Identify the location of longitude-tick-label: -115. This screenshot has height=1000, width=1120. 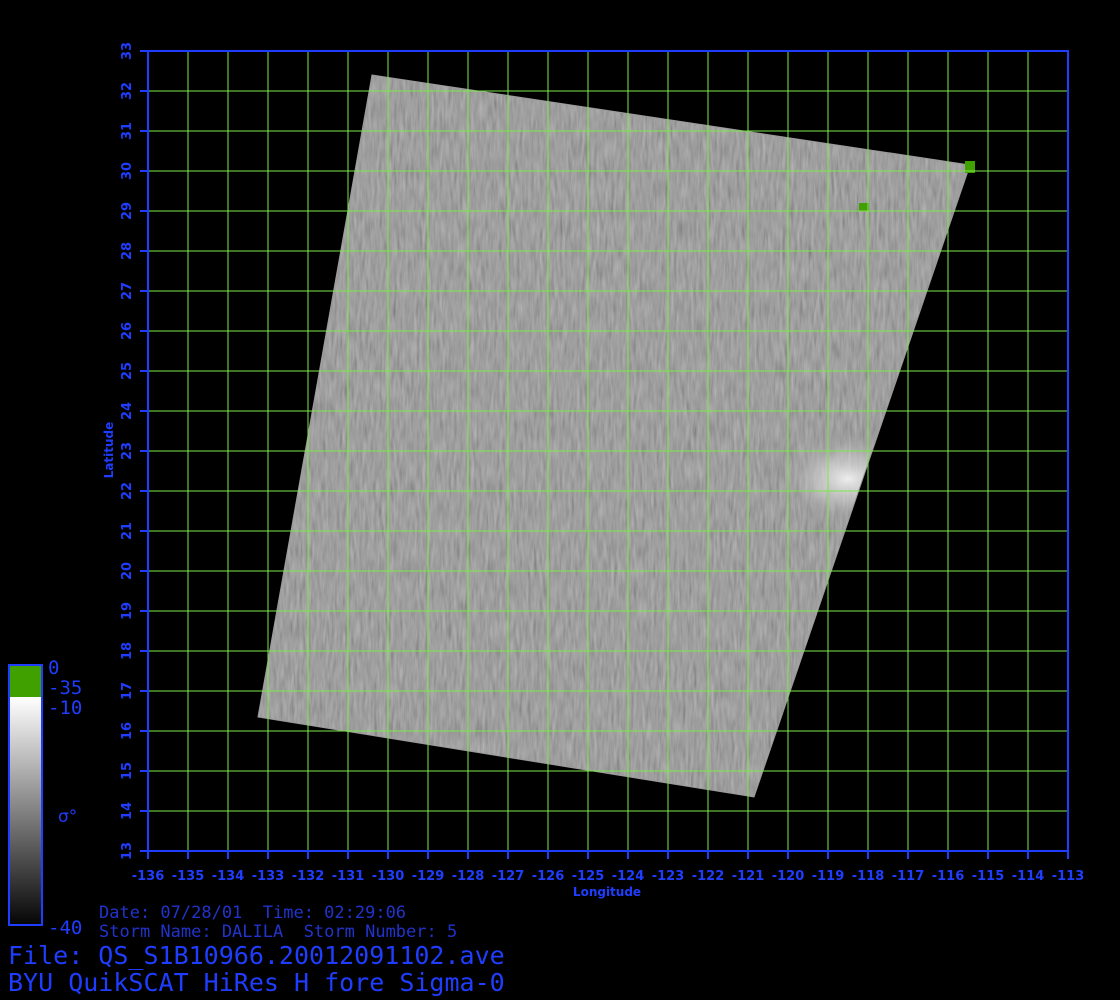
(988, 876).